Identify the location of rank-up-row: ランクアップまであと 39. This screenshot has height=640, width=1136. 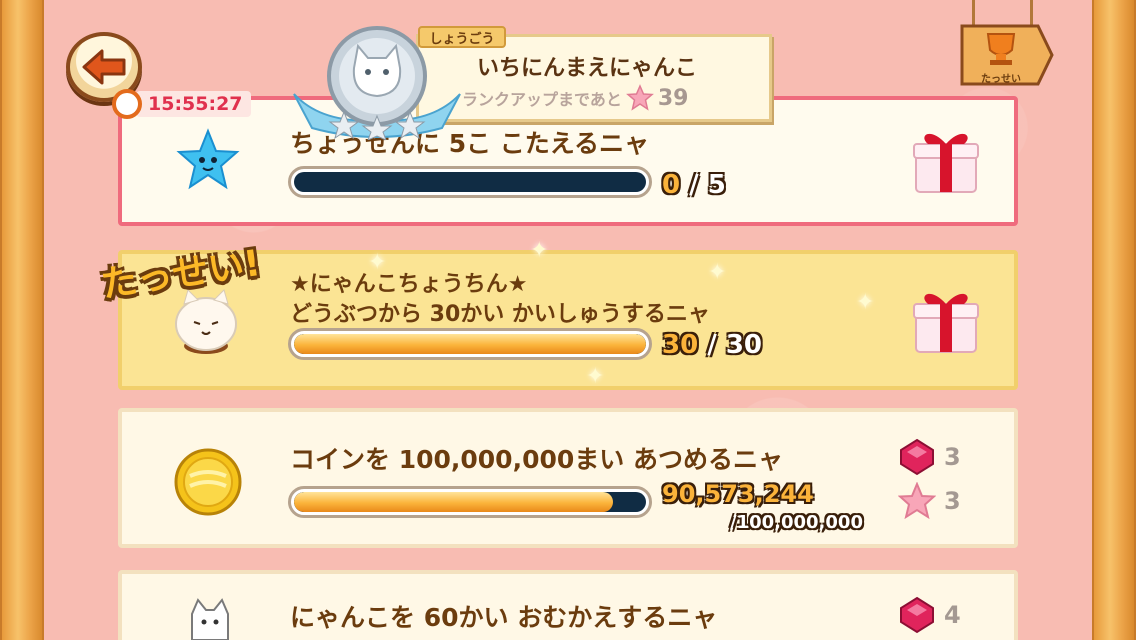
(607, 98).